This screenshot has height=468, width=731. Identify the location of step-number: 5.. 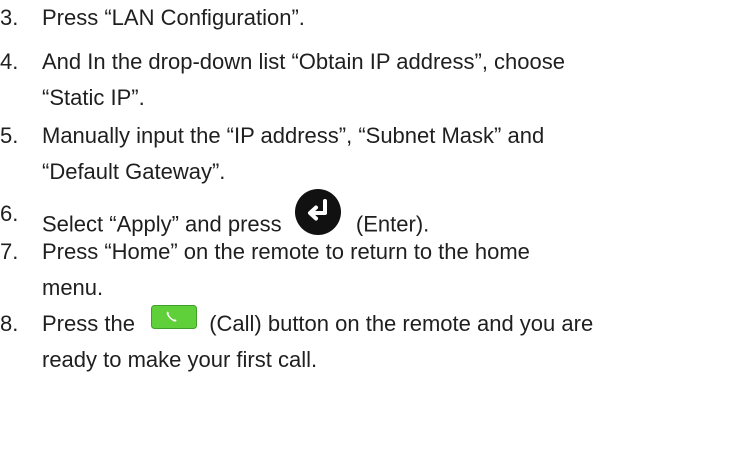
(9, 135).